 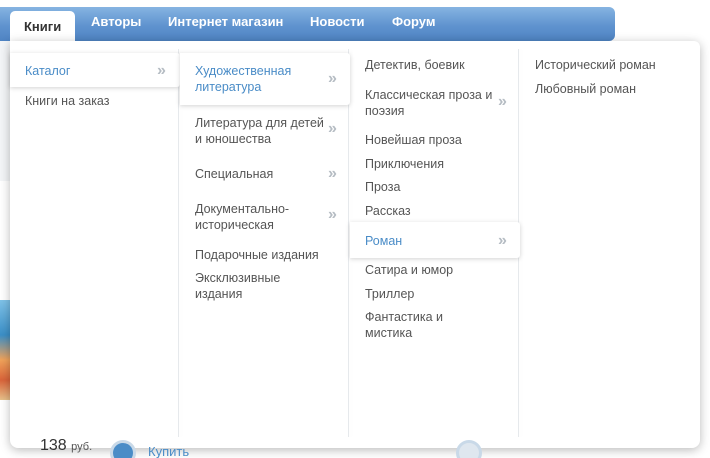 I want to click on menu-item-newest-prose: Новейшая проза, so click(x=413, y=140).